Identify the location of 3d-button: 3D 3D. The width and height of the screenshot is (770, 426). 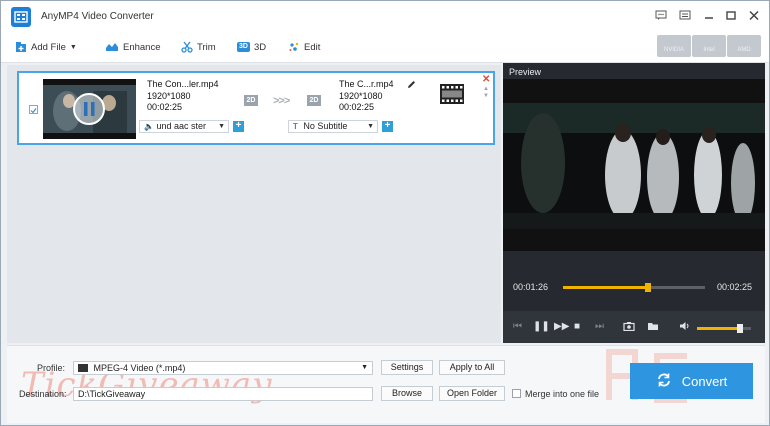
(251, 47).